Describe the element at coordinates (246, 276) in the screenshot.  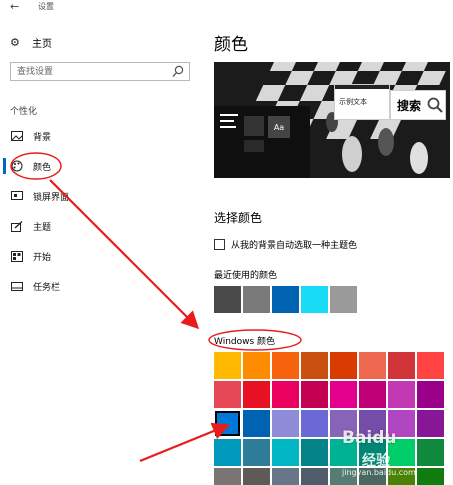
I see `recent-colors-label: 最近使用的颜色` at that location.